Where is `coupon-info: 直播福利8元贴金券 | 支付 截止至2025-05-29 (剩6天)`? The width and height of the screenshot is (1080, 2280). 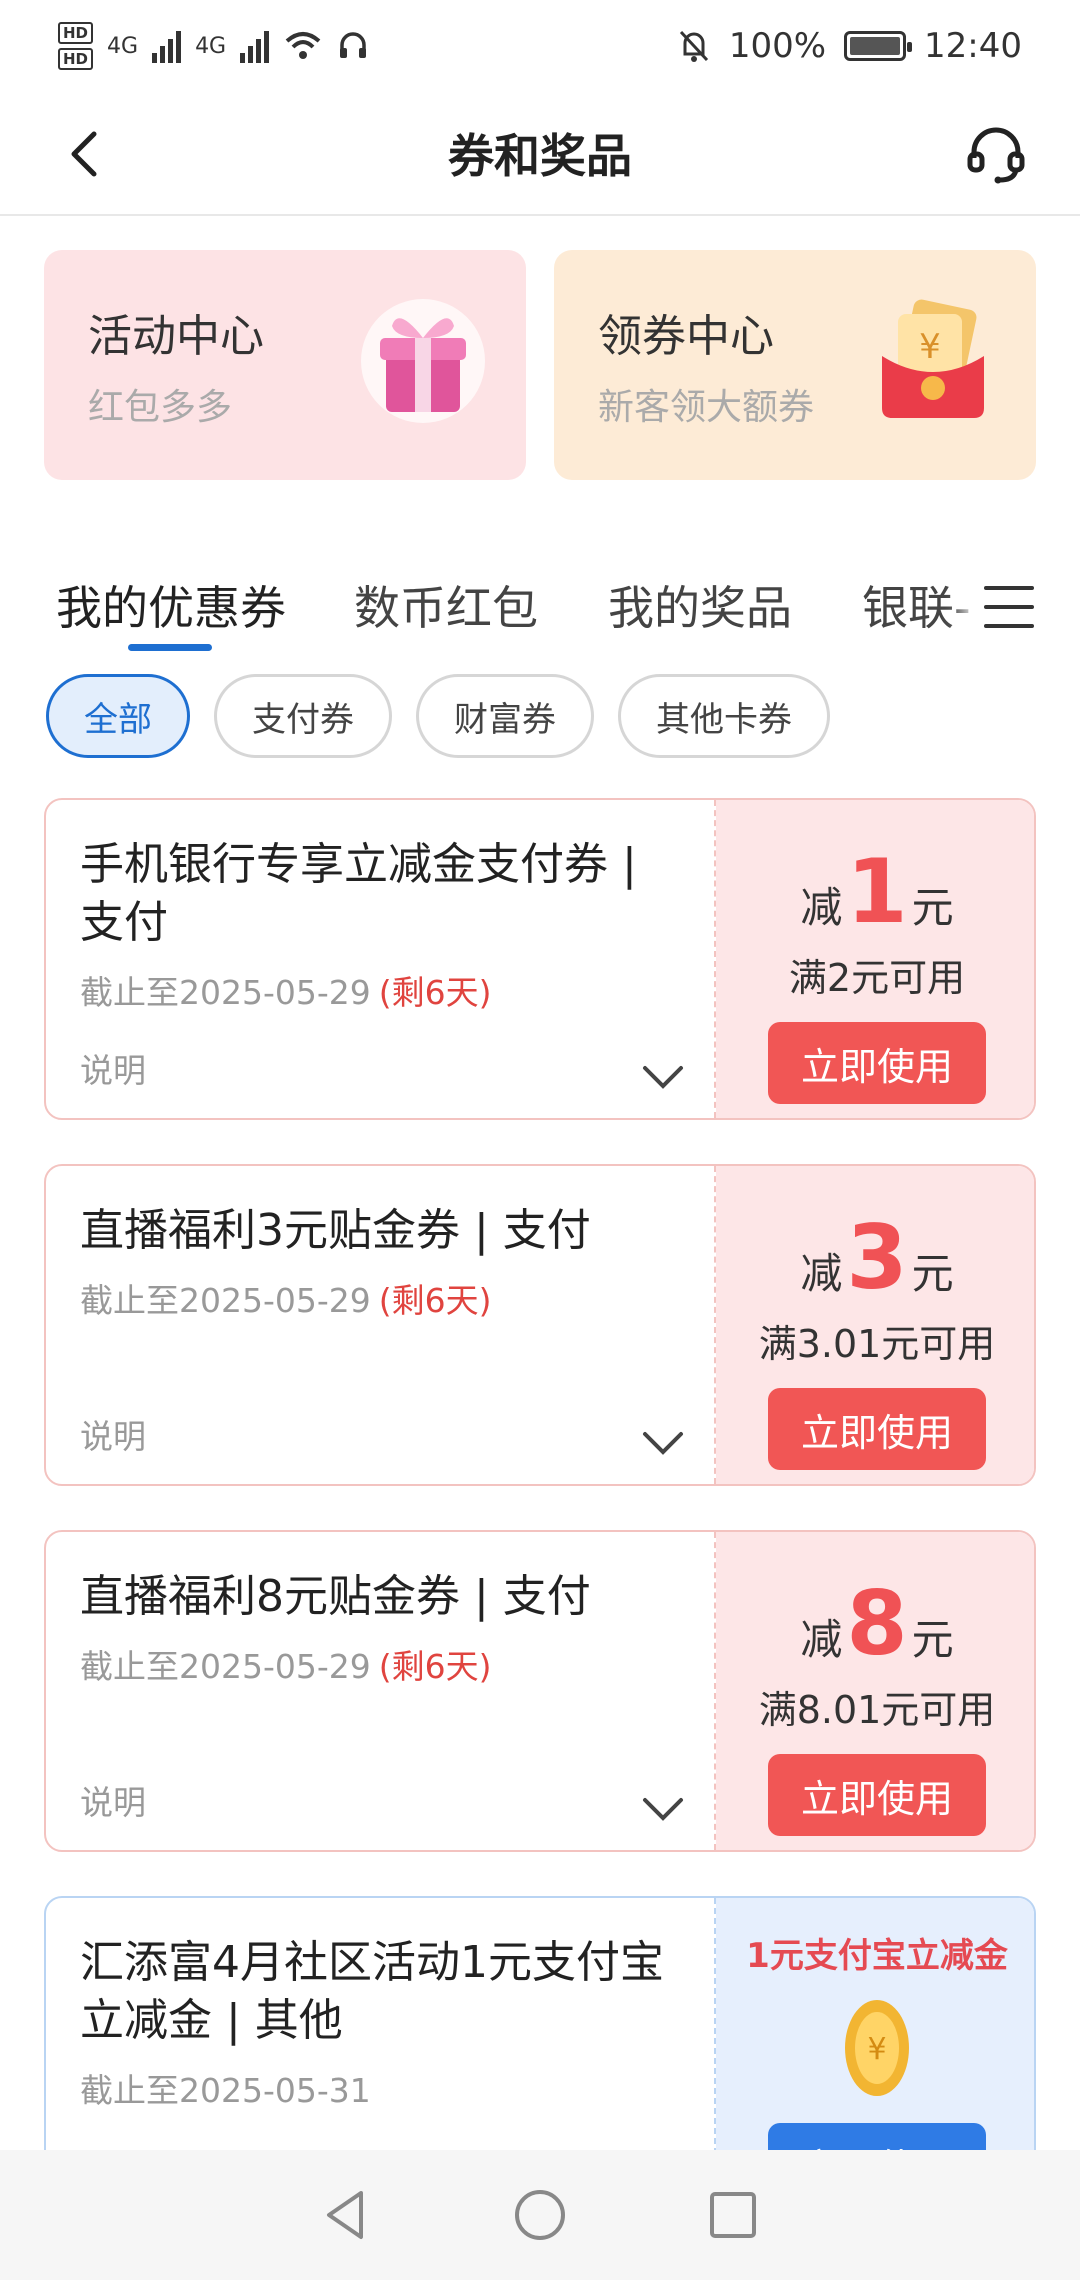
coupon-info: 直播福利8元贴金券 | 支付 截止至2025-05-29 (剩6天) is located at coordinates (380, 1691).